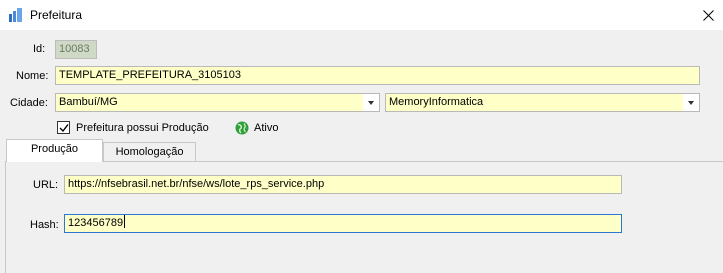 The image size is (723, 273). I want to click on window-title: Prefeitura, so click(56, 15).